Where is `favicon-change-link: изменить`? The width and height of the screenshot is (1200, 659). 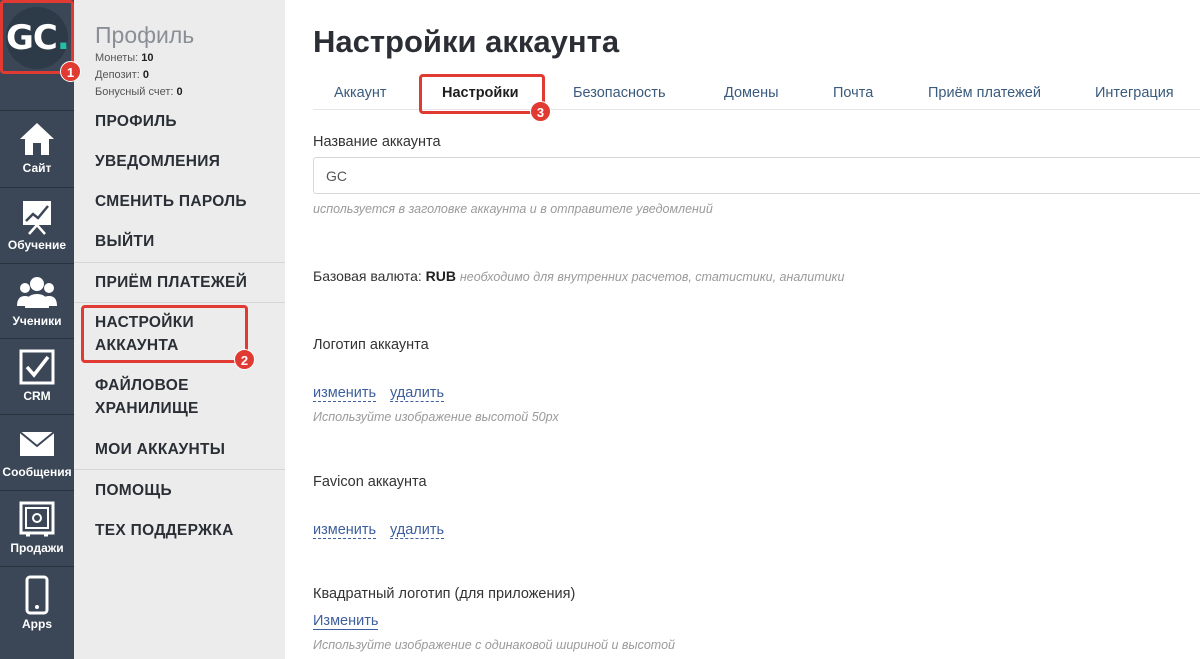
favicon-change-link: изменить is located at coordinates (345, 530).